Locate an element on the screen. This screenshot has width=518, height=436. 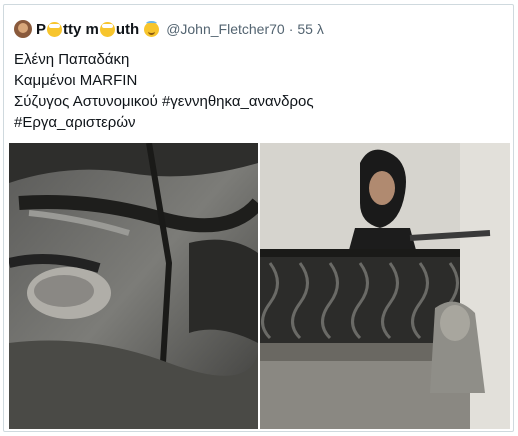
tweet-header: P tty m uth @John_Fletcher70 · 55 λ is located at coordinates (258, 29).